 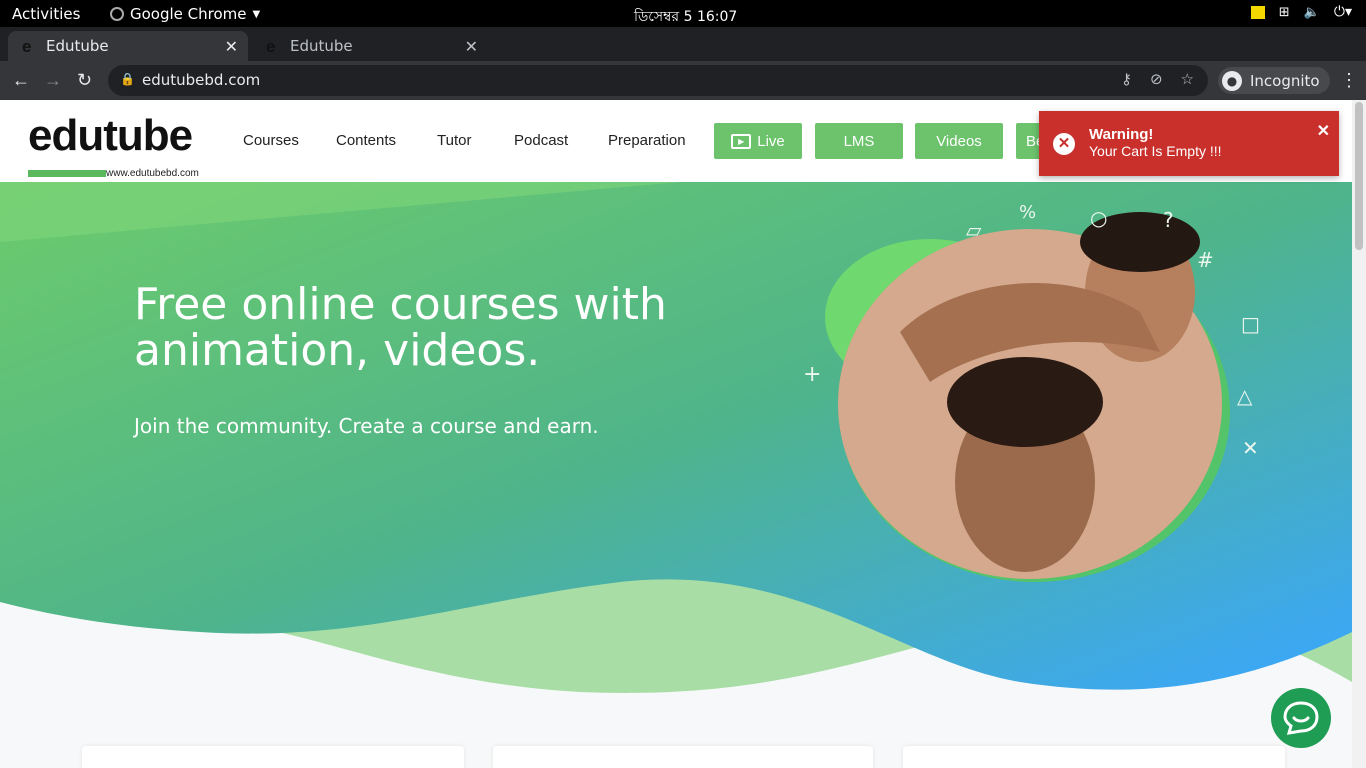 What do you see at coordinates (1028, 212) in the screenshot?
I see `percent-shape: %` at bounding box center [1028, 212].